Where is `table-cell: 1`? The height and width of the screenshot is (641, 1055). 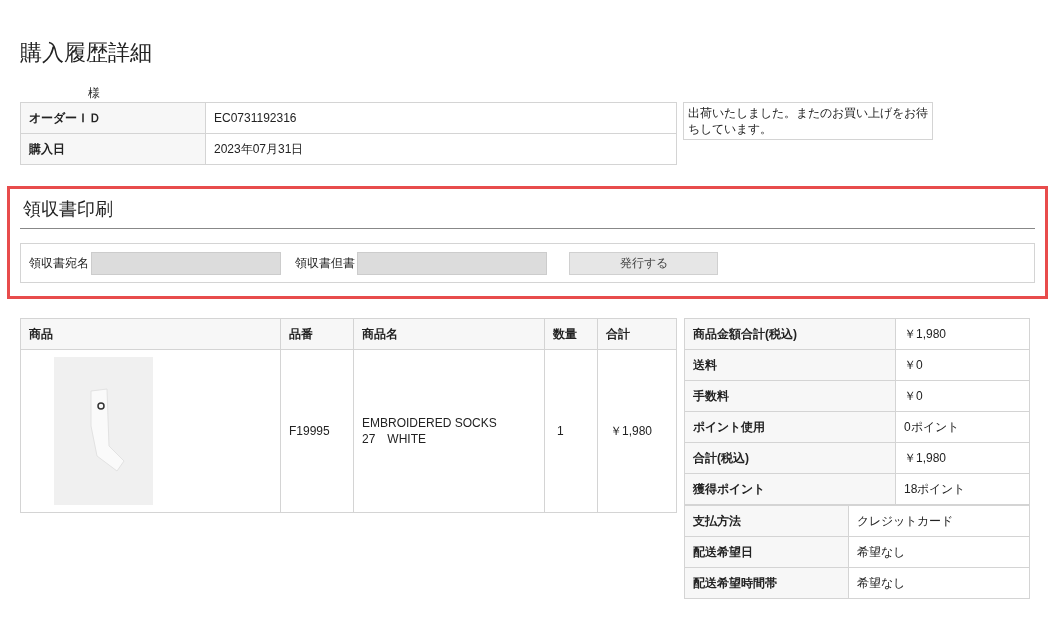 table-cell: 1 is located at coordinates (571, 431).